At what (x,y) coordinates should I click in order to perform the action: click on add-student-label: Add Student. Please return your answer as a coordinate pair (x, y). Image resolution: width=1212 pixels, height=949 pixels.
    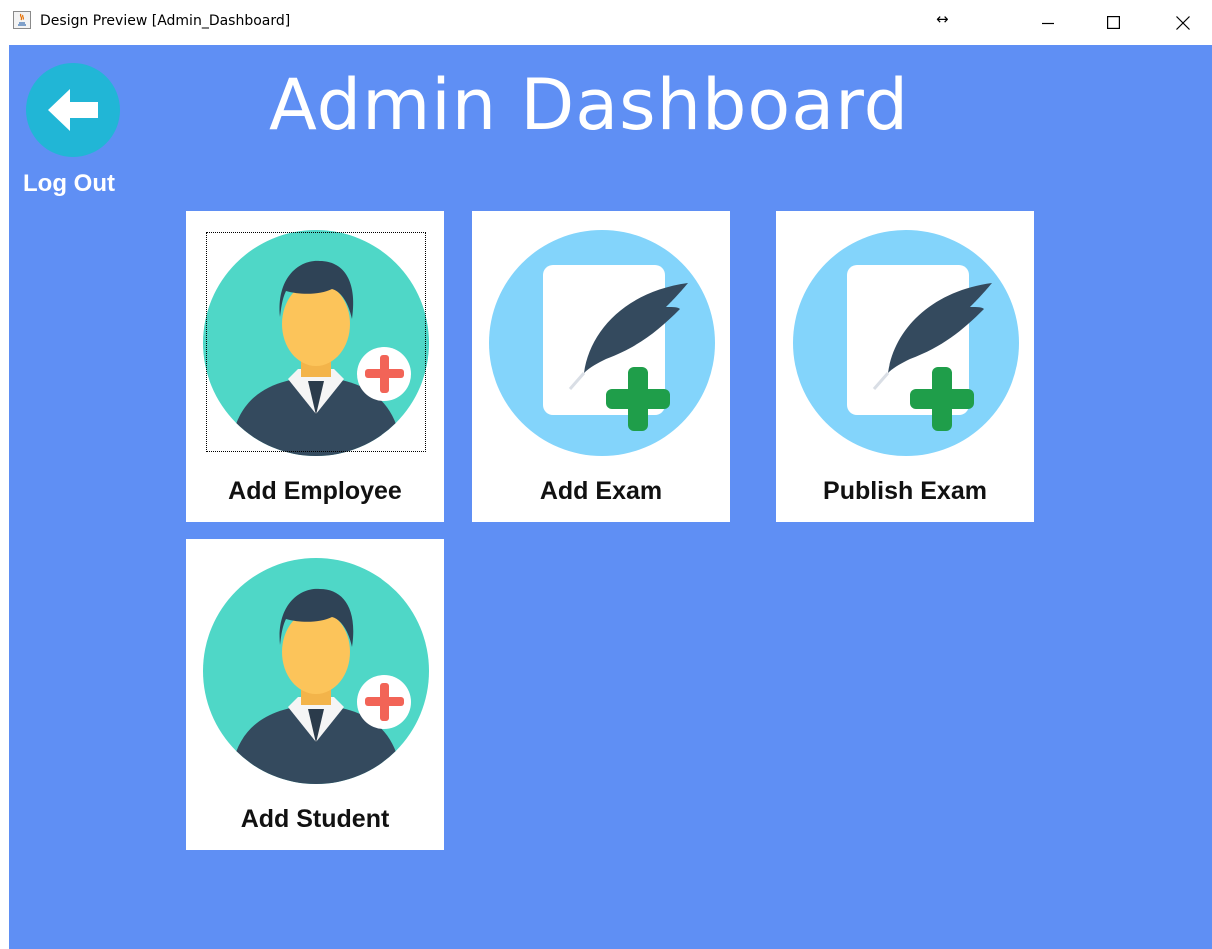
    Looking at the image, I should click on (315, 819).